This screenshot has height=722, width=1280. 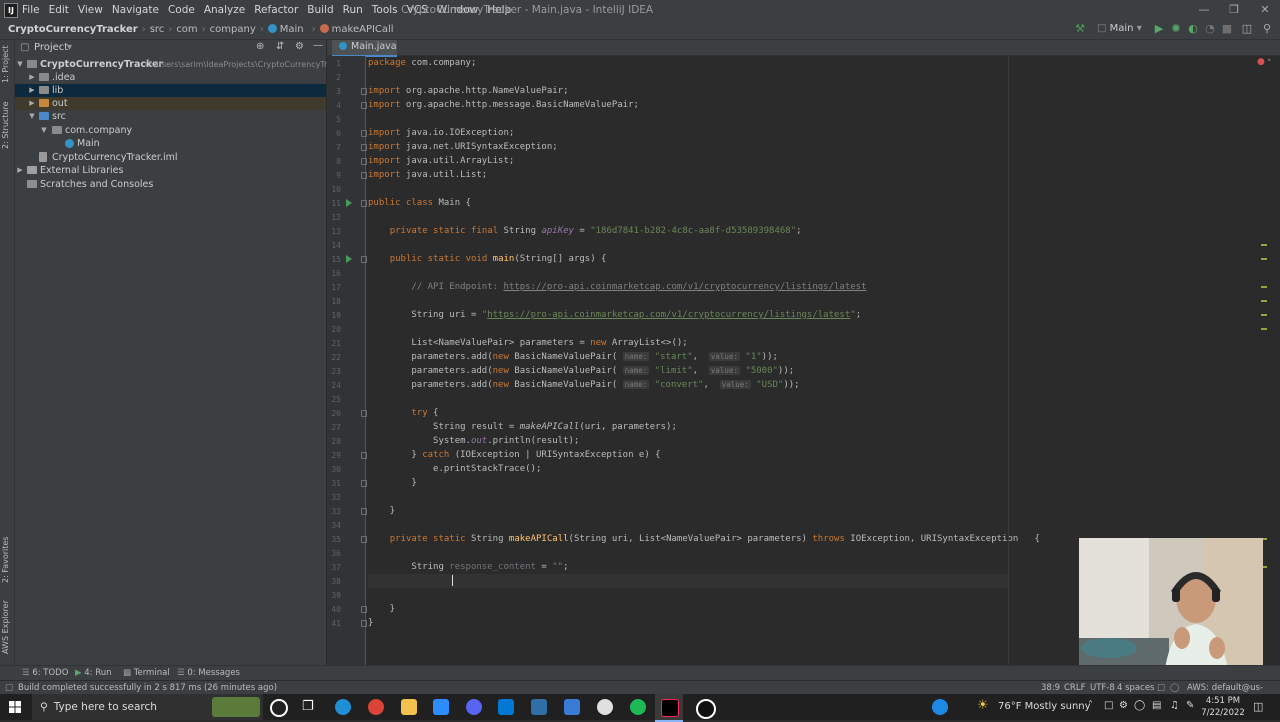 I want to click on volume-icon: ♫, so click(x=1174, y=705).